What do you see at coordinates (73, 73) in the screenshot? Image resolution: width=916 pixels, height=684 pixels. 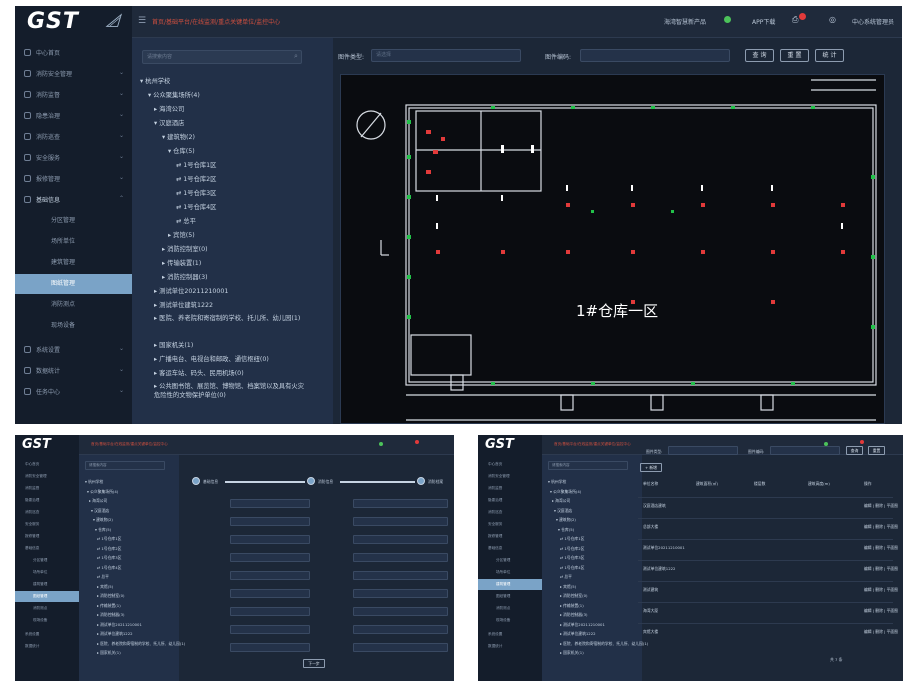 I see `sidebar-item-safety: 消防安全管理 ⌄` at bounding box center [73, 73].